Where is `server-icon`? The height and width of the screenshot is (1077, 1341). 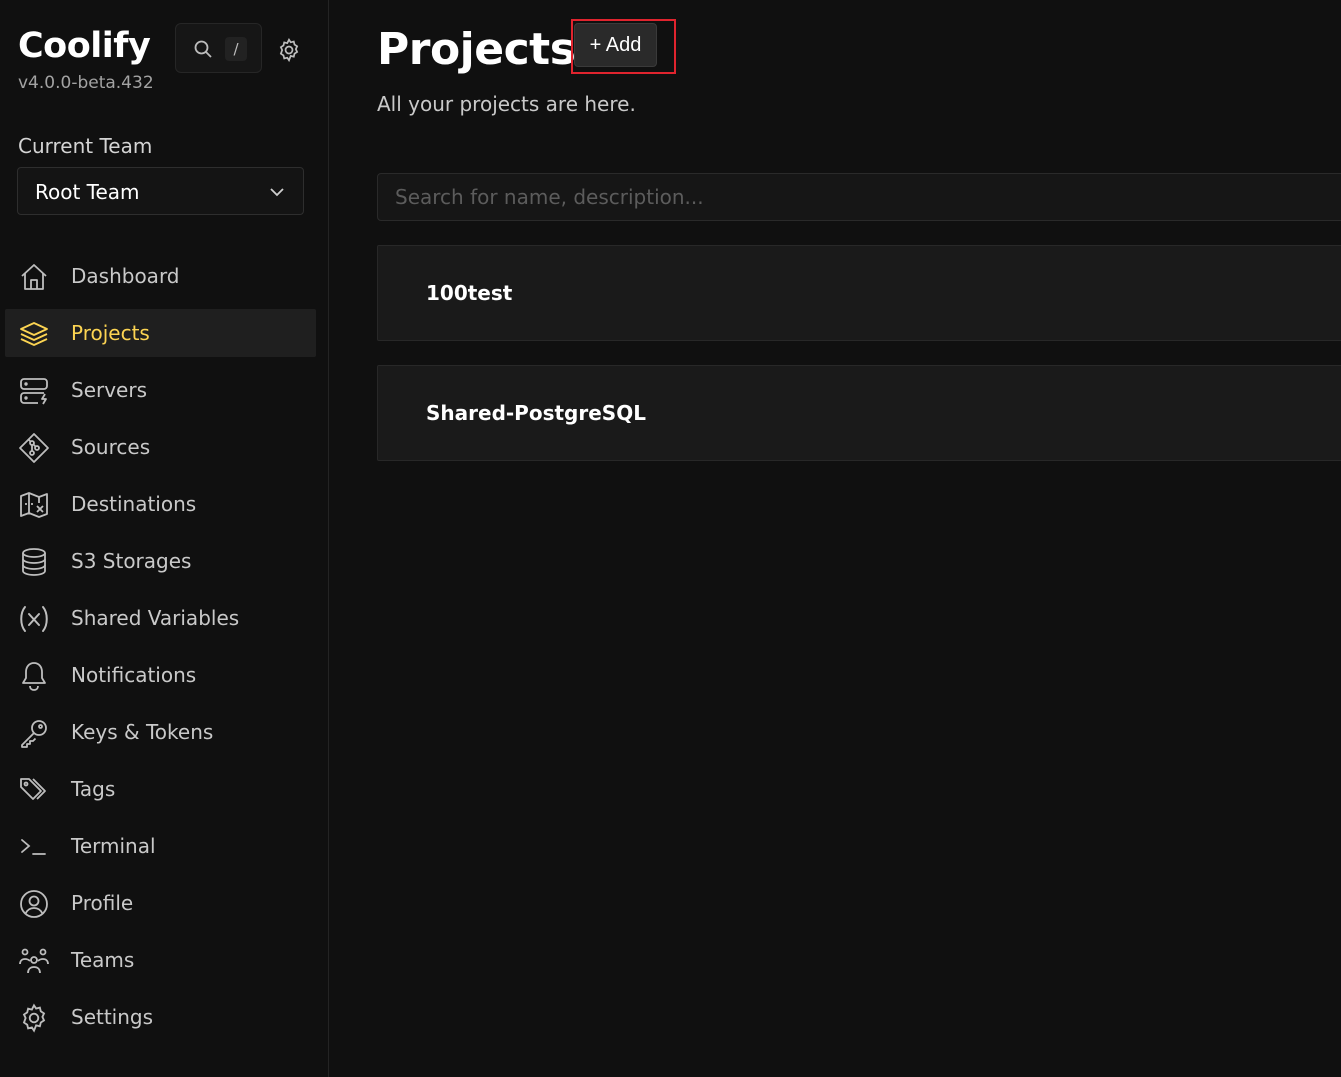
server-icon is located at coordinates (34, 391).